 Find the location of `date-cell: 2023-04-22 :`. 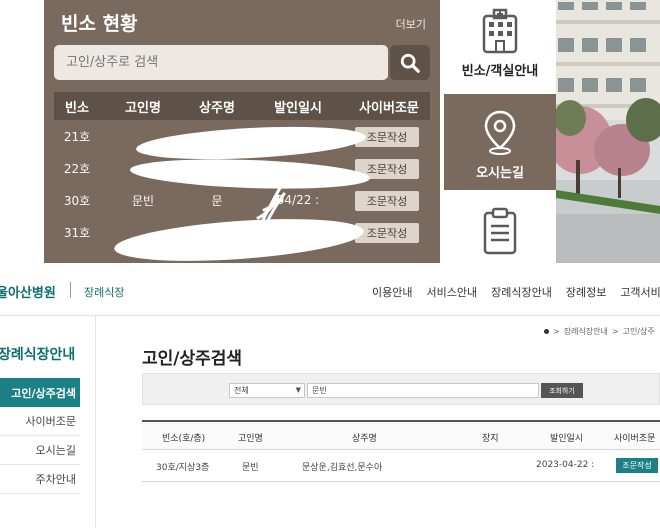

date-cell: 2023-04-22 : is located at coordinates (565, 465).